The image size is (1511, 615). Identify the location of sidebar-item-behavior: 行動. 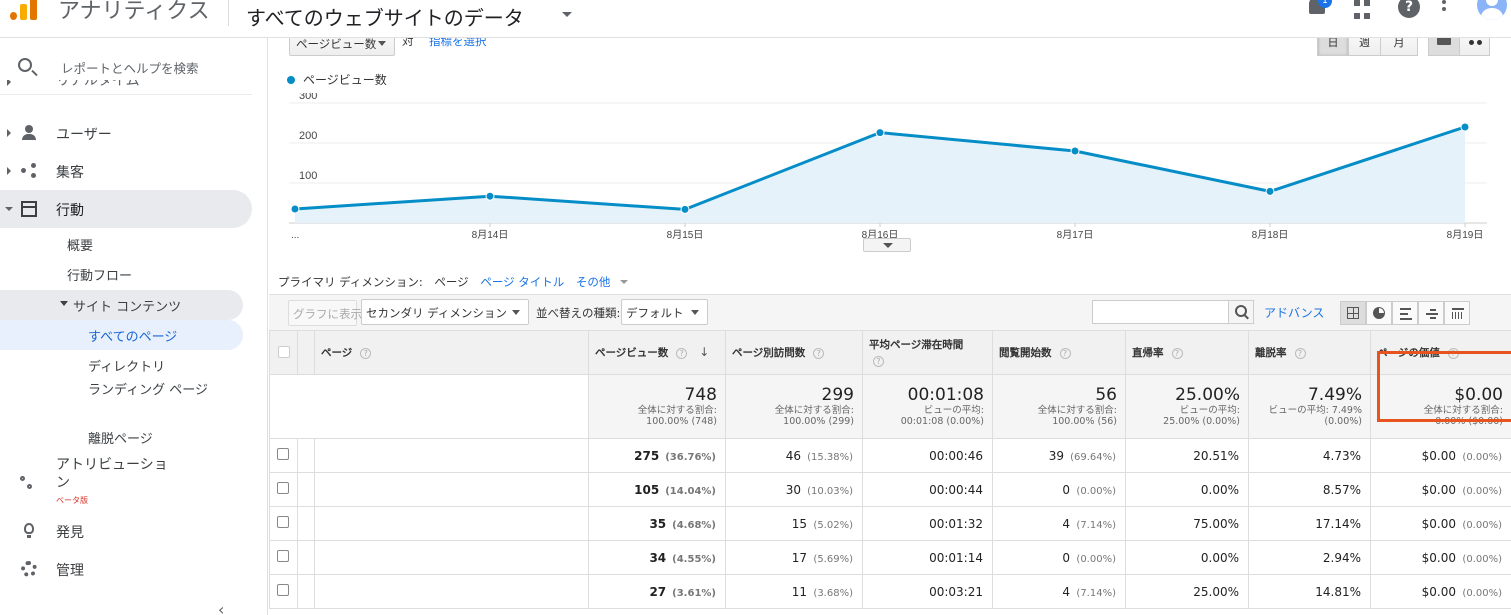
(126, 209).